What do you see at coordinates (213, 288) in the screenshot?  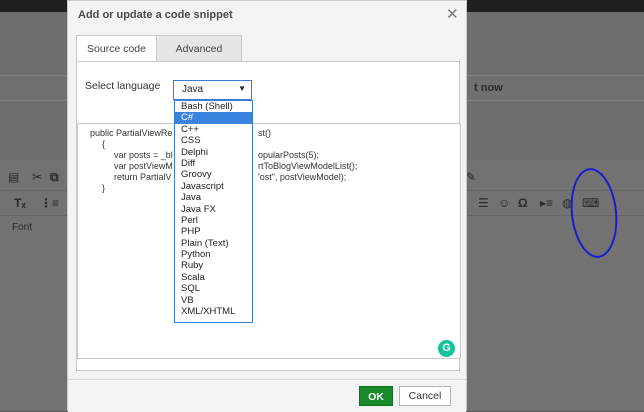 I see `language-option: SQL` at bounding box center [213, 288].